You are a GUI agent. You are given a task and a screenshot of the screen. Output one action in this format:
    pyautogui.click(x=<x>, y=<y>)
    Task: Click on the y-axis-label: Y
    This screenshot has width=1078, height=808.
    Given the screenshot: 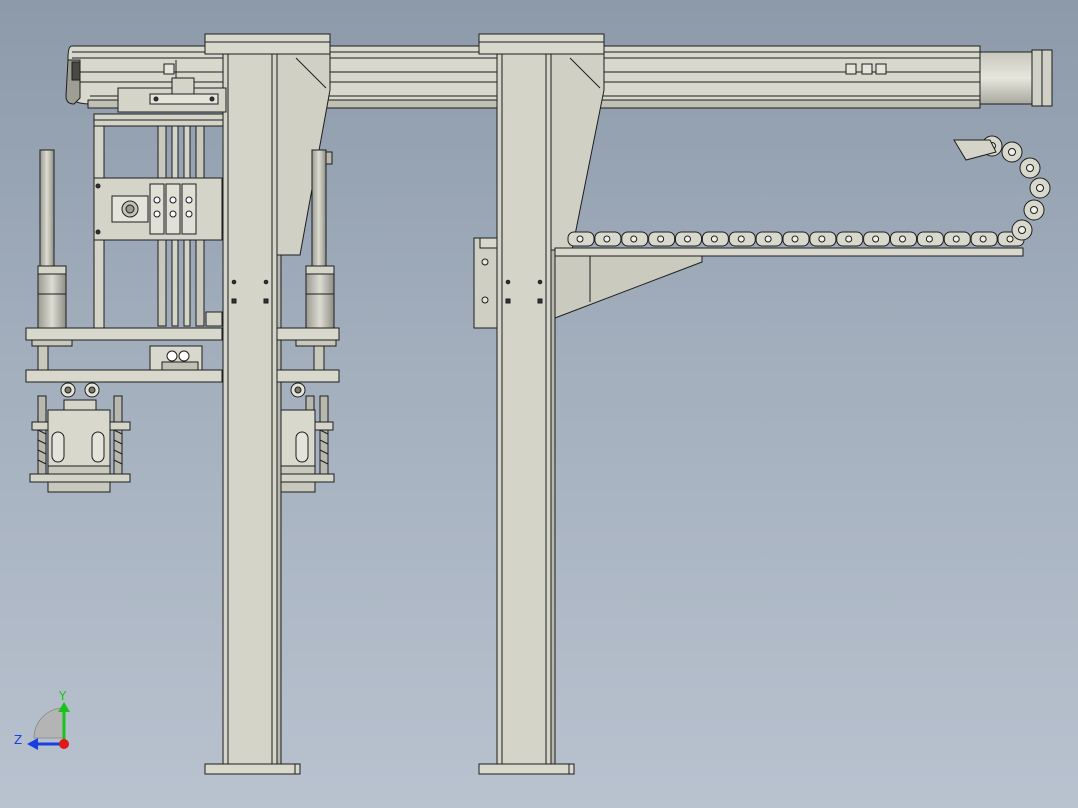 What is the action you would take?
    pyautogui.click(x=62, y=696)
    